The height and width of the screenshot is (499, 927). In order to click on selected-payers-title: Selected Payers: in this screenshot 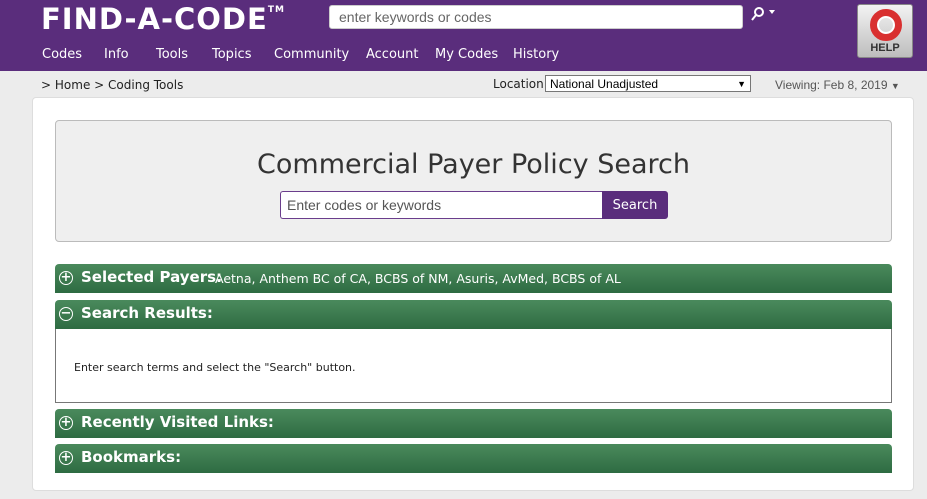, I will do `click(152, 277)`.